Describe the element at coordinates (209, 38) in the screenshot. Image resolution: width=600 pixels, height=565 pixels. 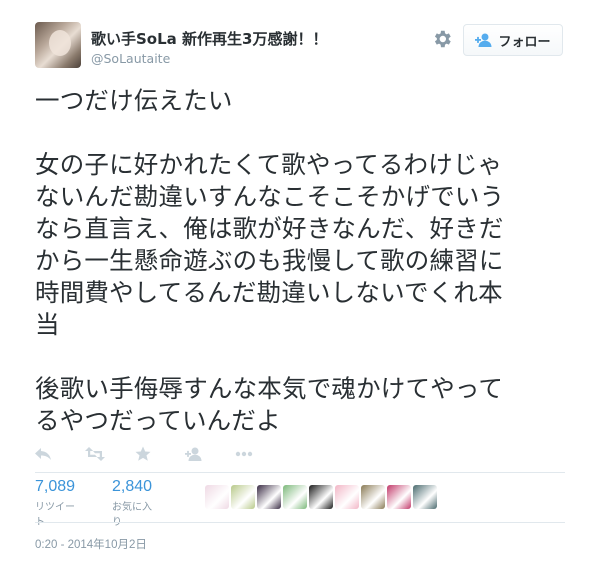
I see `display-name: 歌い手SoLa 新作再生3万感謝！！` at that location.